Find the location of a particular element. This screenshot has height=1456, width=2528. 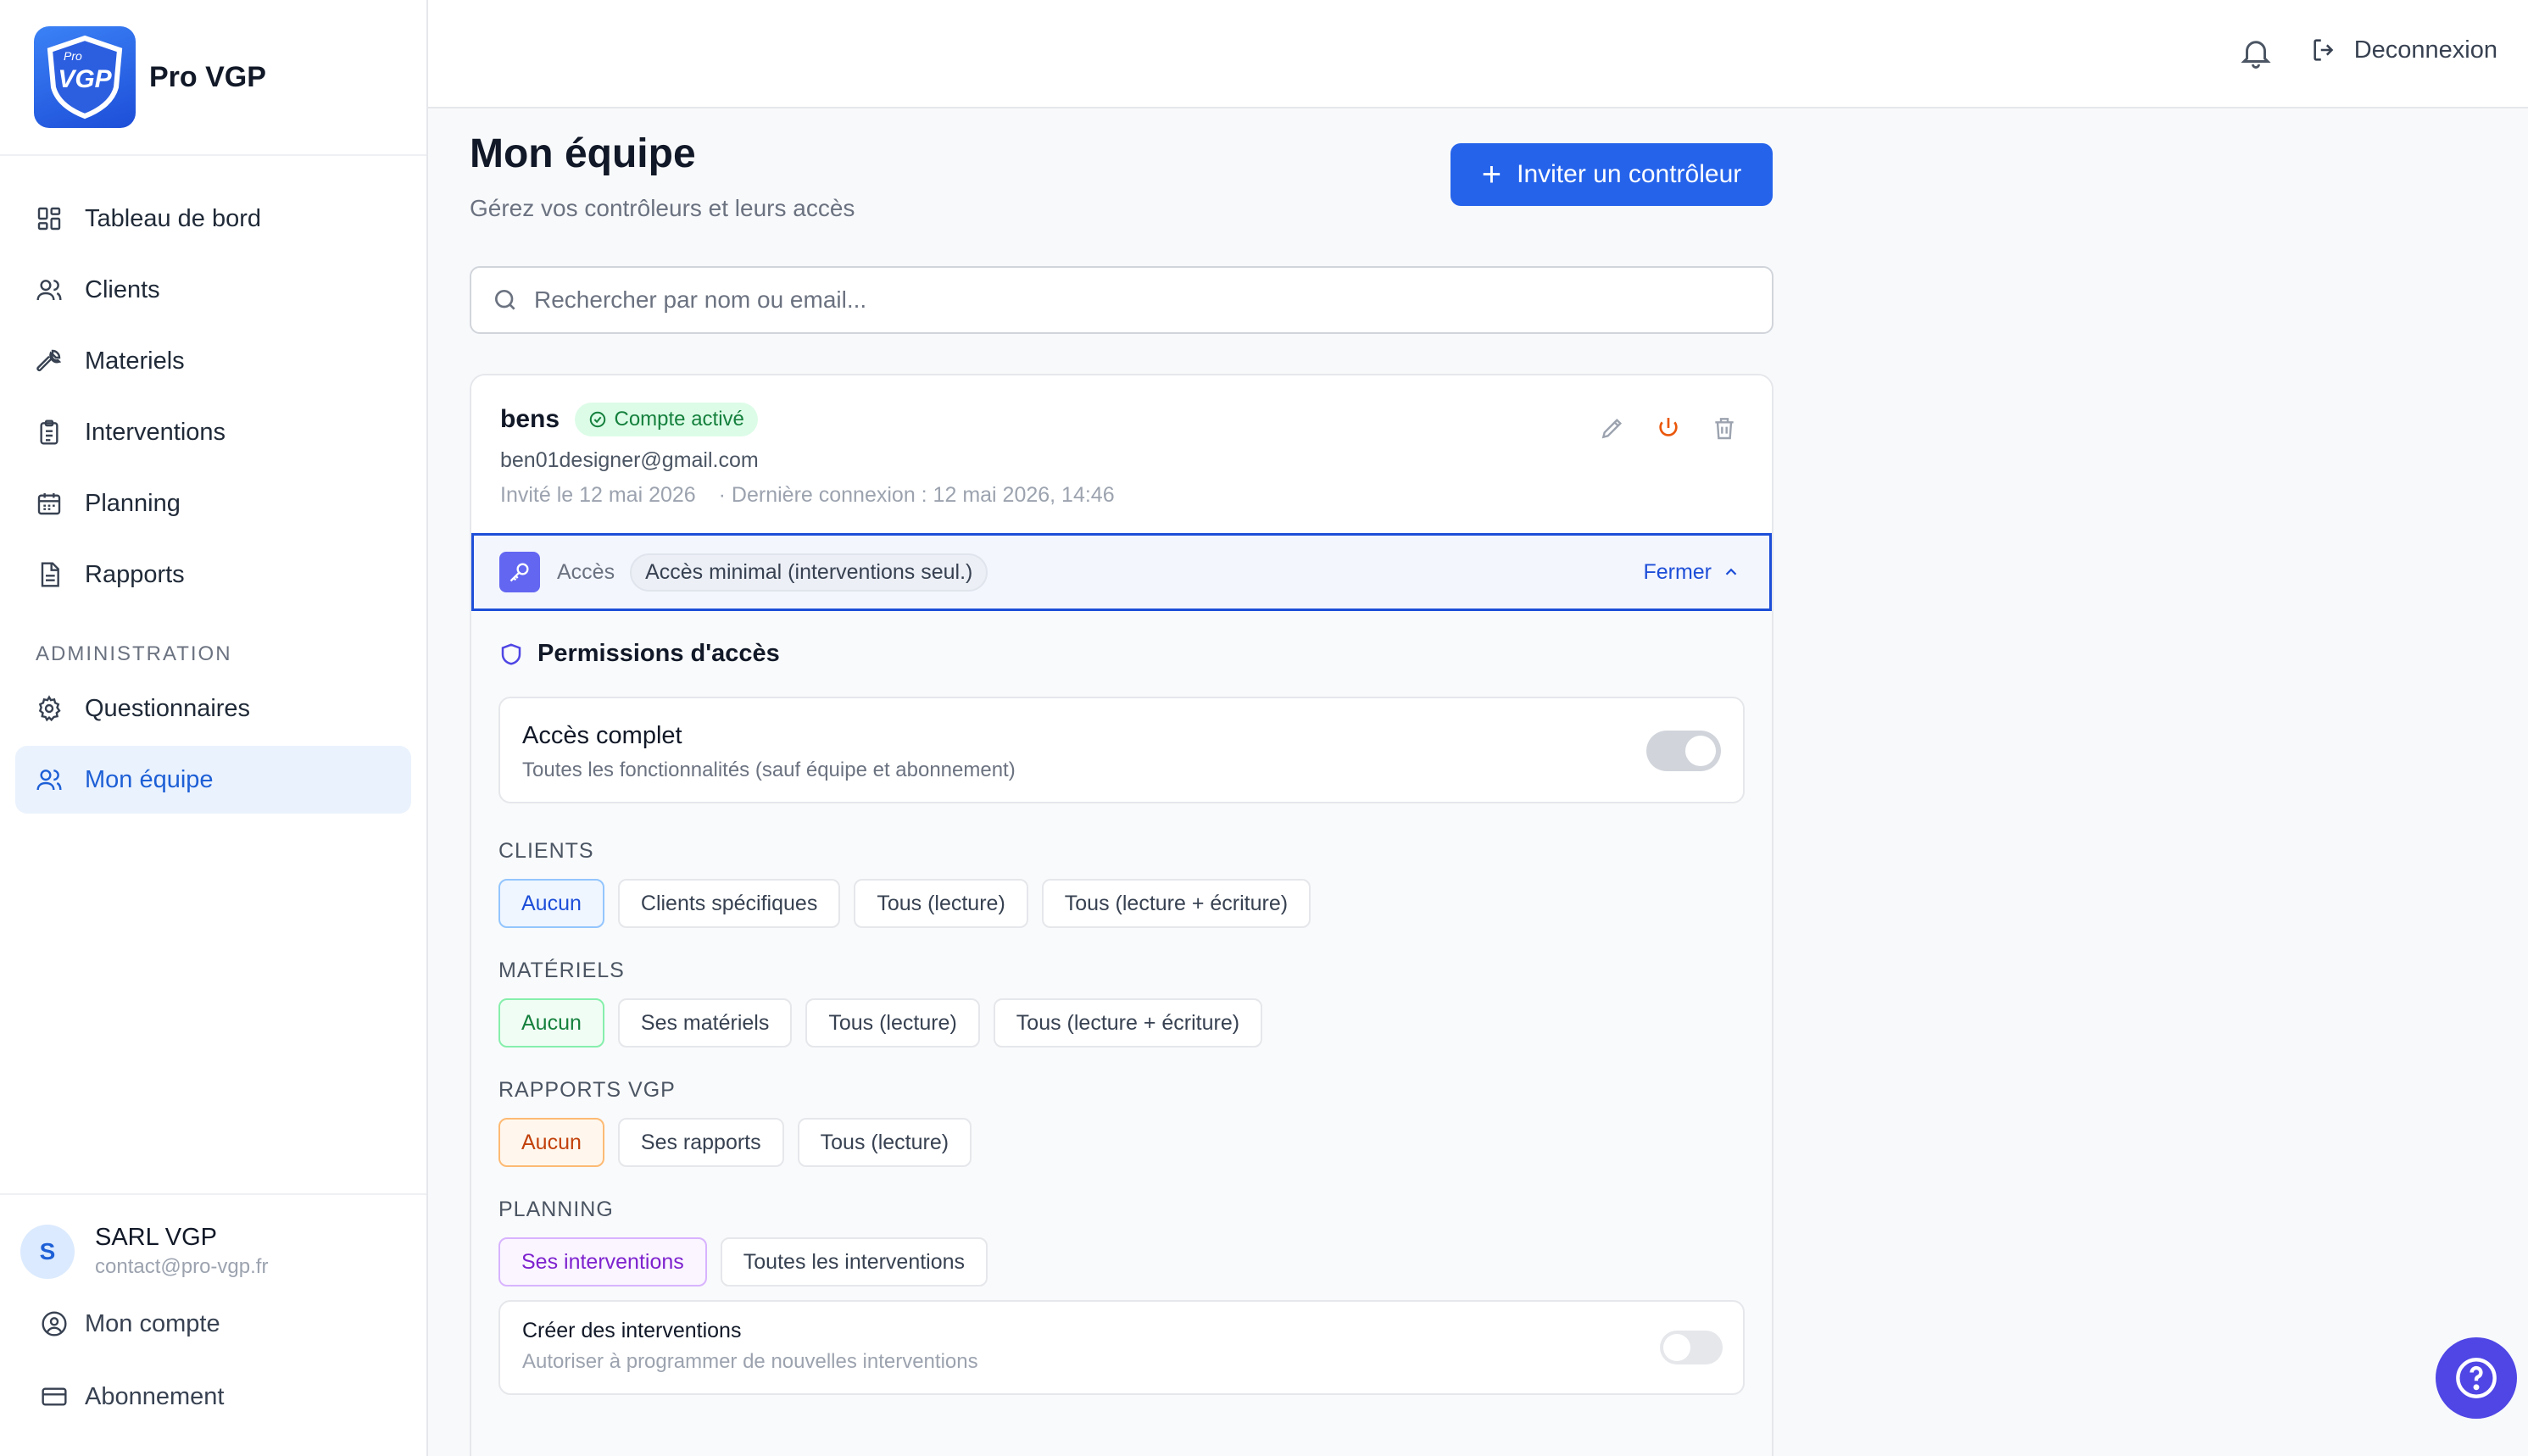

mon-compte-label: Mon compte is located at coordinates (152, 1323).